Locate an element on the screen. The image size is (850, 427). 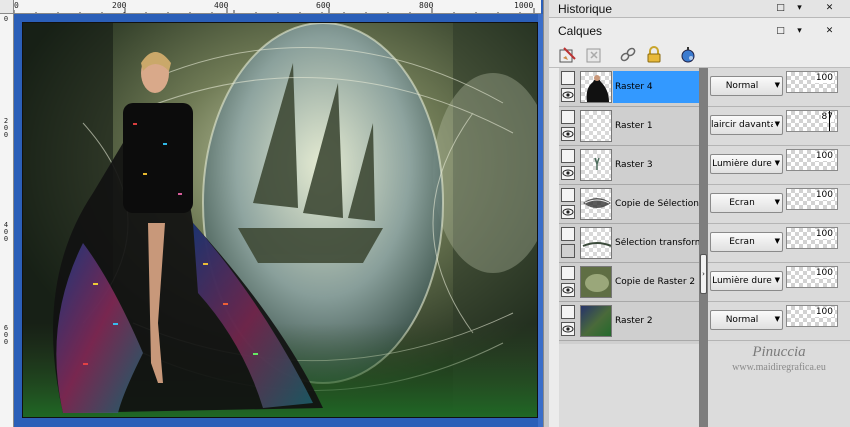
layer-props-row: Écran ▼ 100 is located at coordinates (779, 204).